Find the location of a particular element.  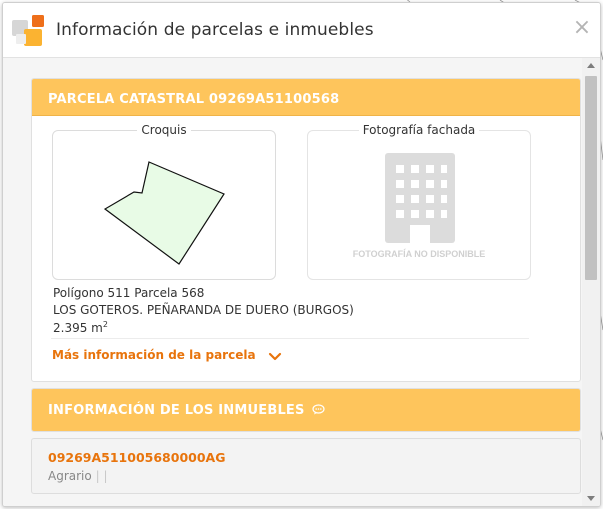

buildings-panel-header: INFORMACIÓN DE LOS INMUEBLES is located at coordinates (306, 410).